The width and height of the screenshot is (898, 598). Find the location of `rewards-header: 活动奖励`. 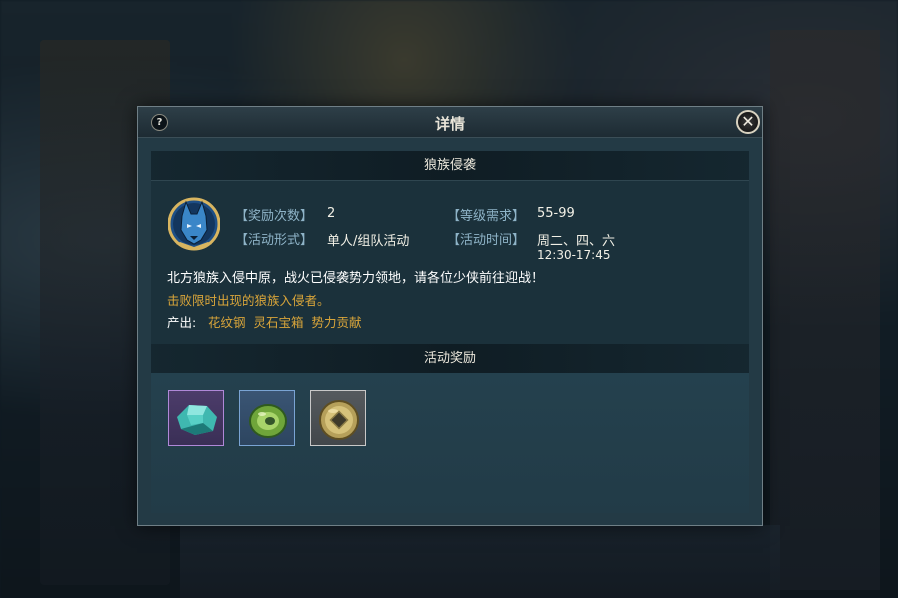

rewards-header: 活动奖励 is located at coordinates (450, 359).